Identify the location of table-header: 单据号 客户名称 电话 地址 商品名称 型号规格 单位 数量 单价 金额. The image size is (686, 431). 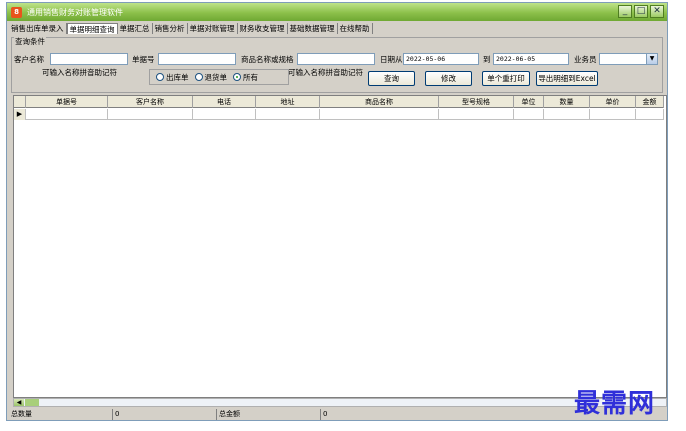
(339, 102).